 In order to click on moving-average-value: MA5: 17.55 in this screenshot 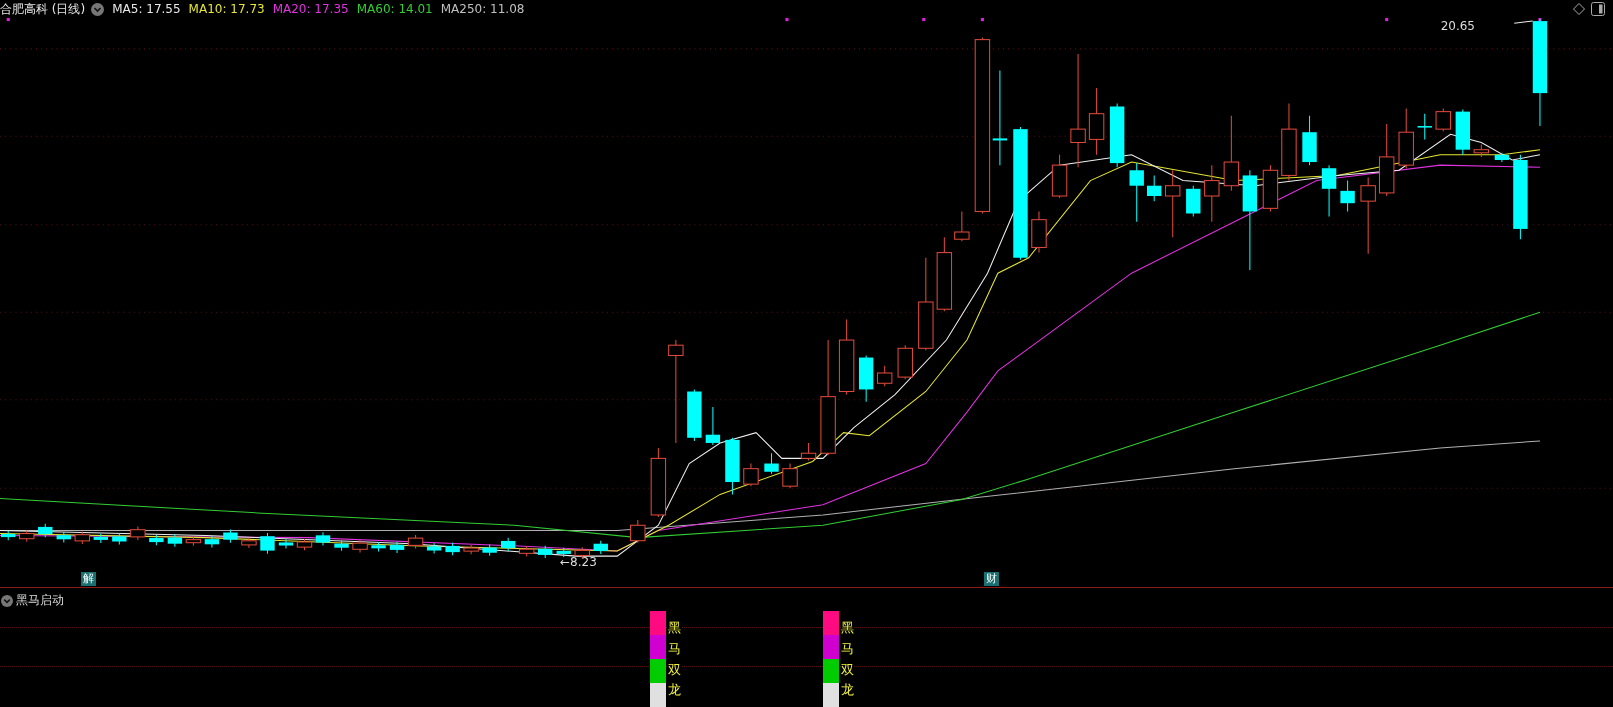, I will do `click(146, 9)`.